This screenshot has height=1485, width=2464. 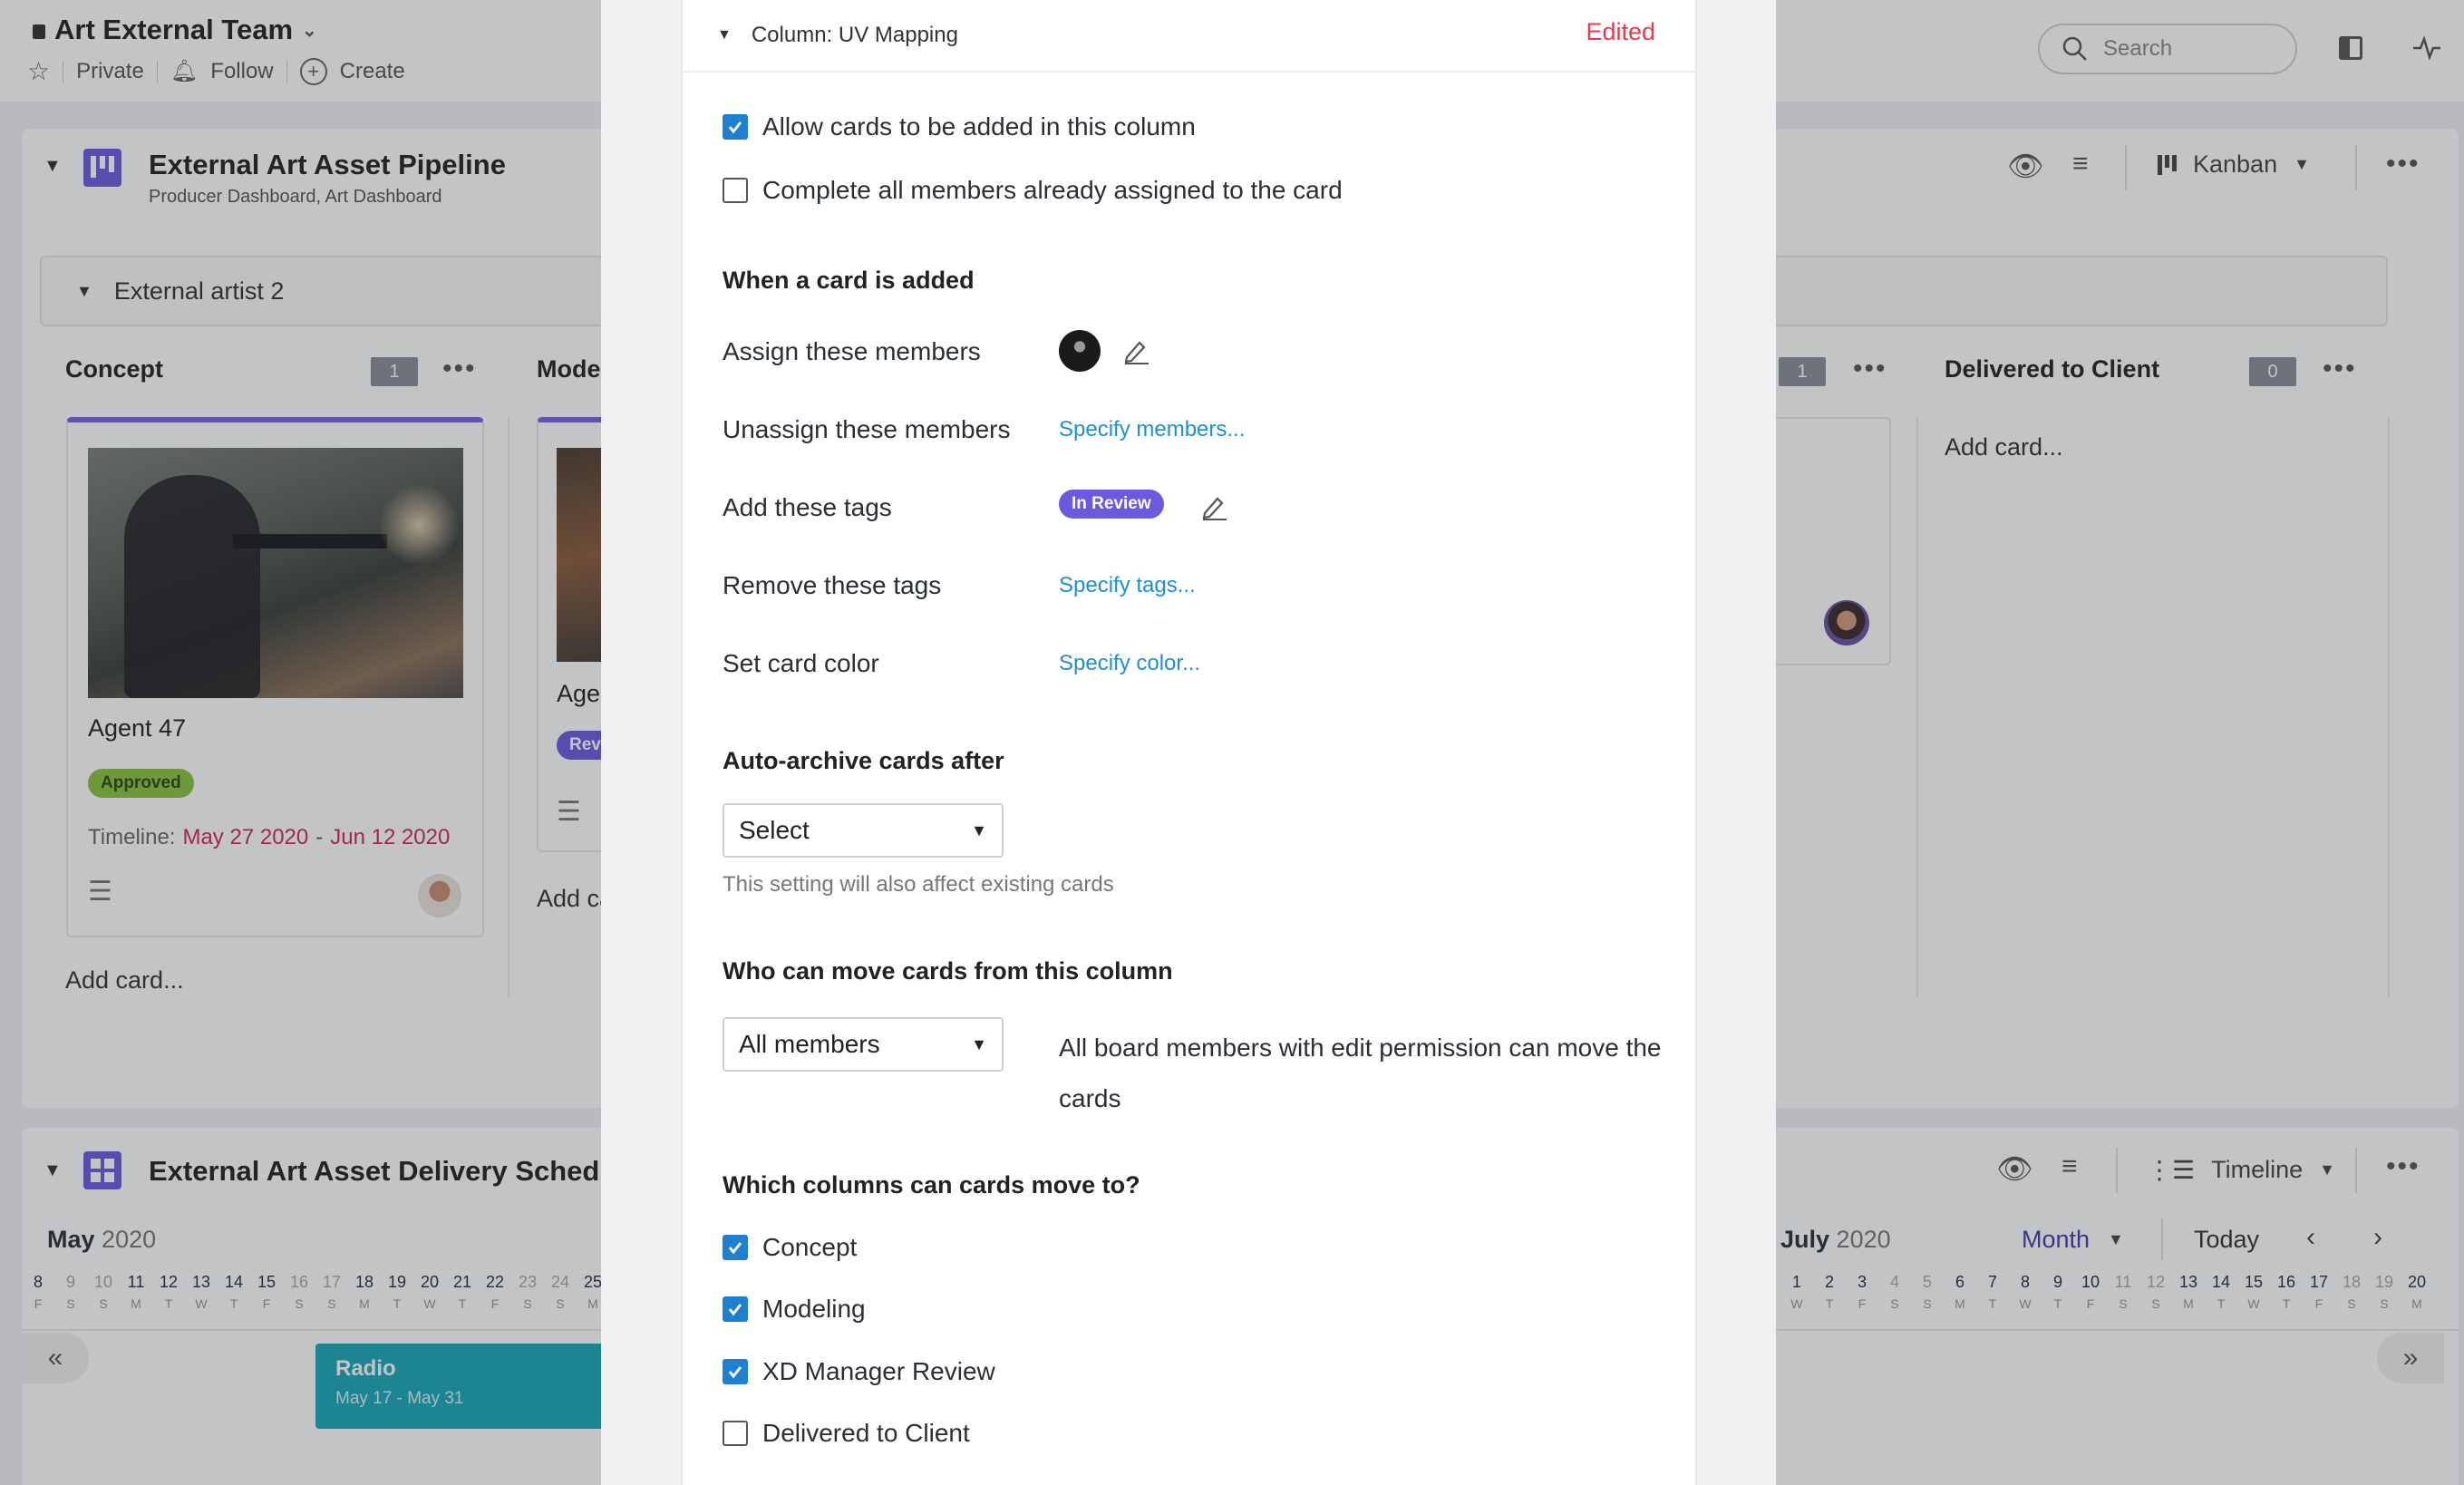 What do you see at coordinates (1620, 31) in the screenshot?
I see `edited-status: Edited` at bounding box center [1620, 31].